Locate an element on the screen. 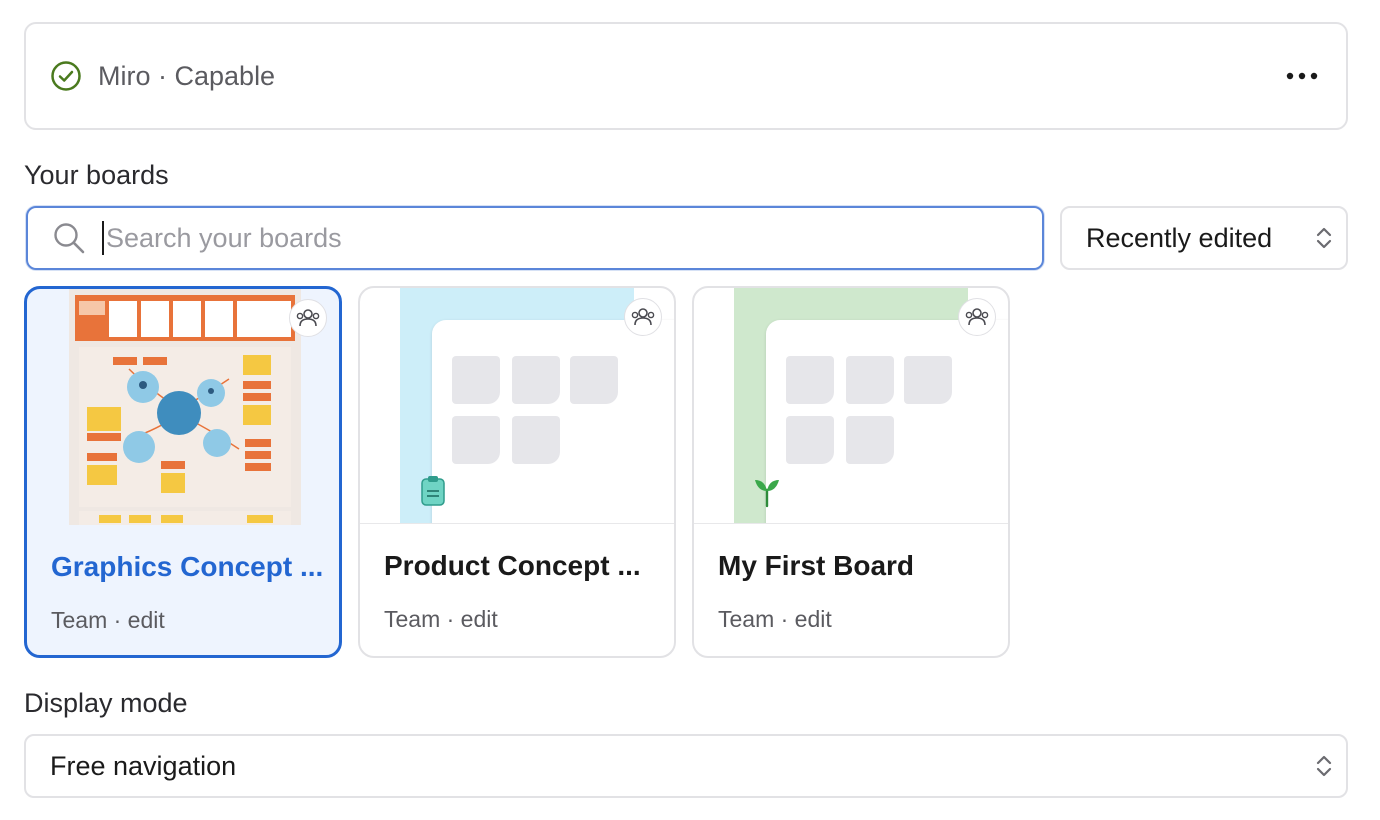 This screenshot has width=1380, height=820. integration-status-text: Miro · Capable is located at coordinates (186, 76).